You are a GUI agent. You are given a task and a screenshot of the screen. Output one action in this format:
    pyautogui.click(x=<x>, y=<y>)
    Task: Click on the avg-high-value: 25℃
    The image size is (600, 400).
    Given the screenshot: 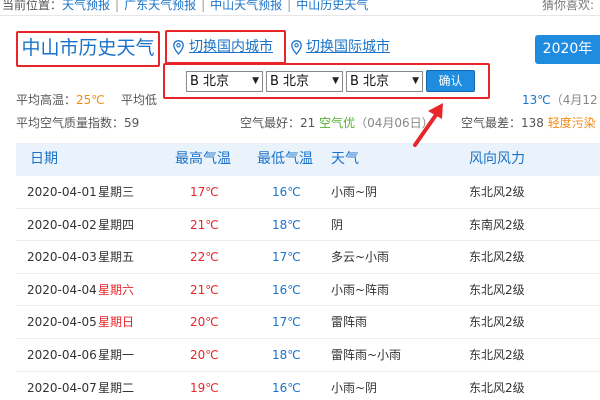 What is the action you would take?
    pyautogui.click(x=90, y=100)
    